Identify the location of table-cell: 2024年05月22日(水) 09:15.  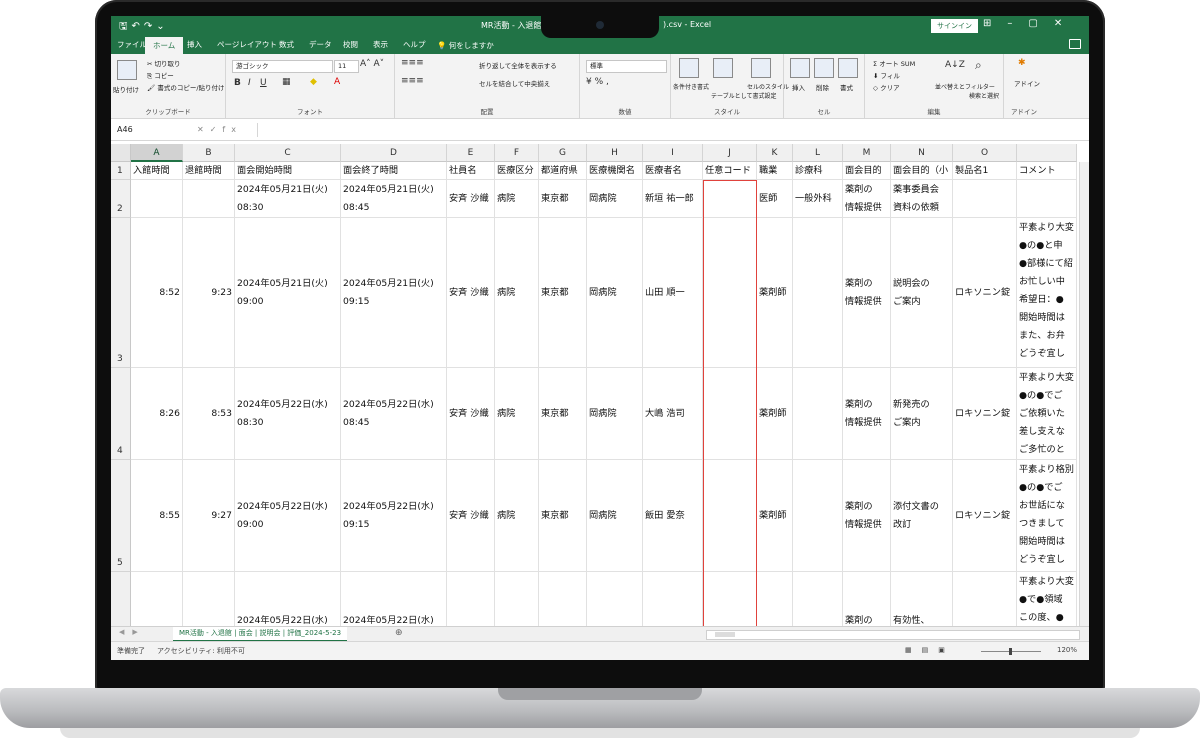
(394, 516).